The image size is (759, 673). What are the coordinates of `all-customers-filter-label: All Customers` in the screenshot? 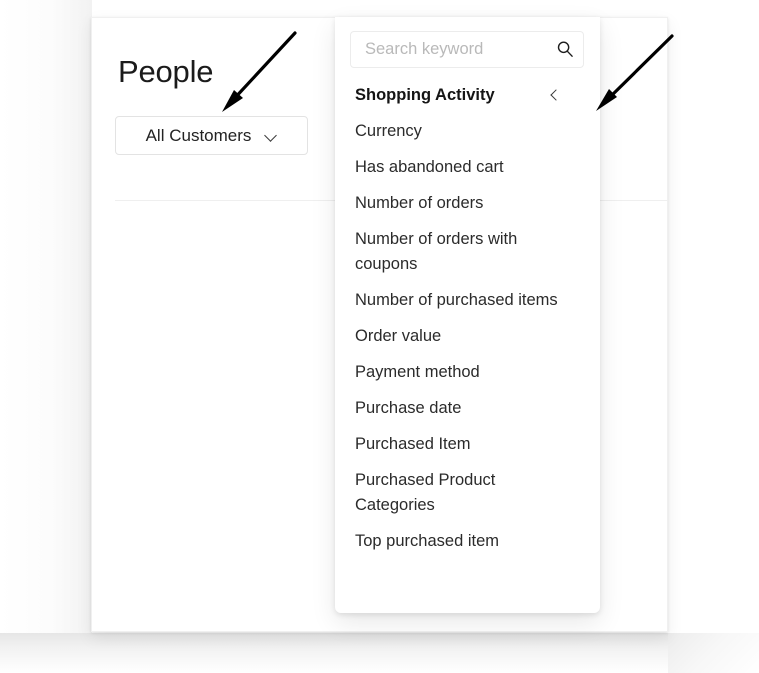 It's located at (198, 135).